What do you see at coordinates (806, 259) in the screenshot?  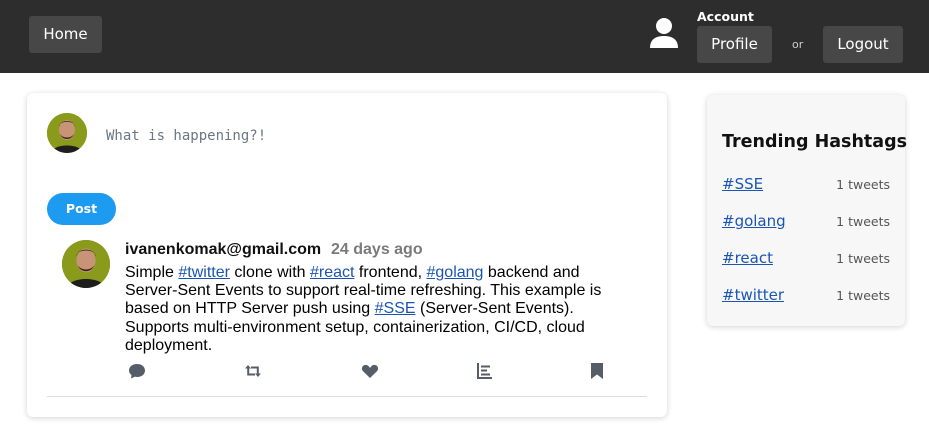 I see `trending-item: #react 1 tweets` at bounding box center [806, 259].